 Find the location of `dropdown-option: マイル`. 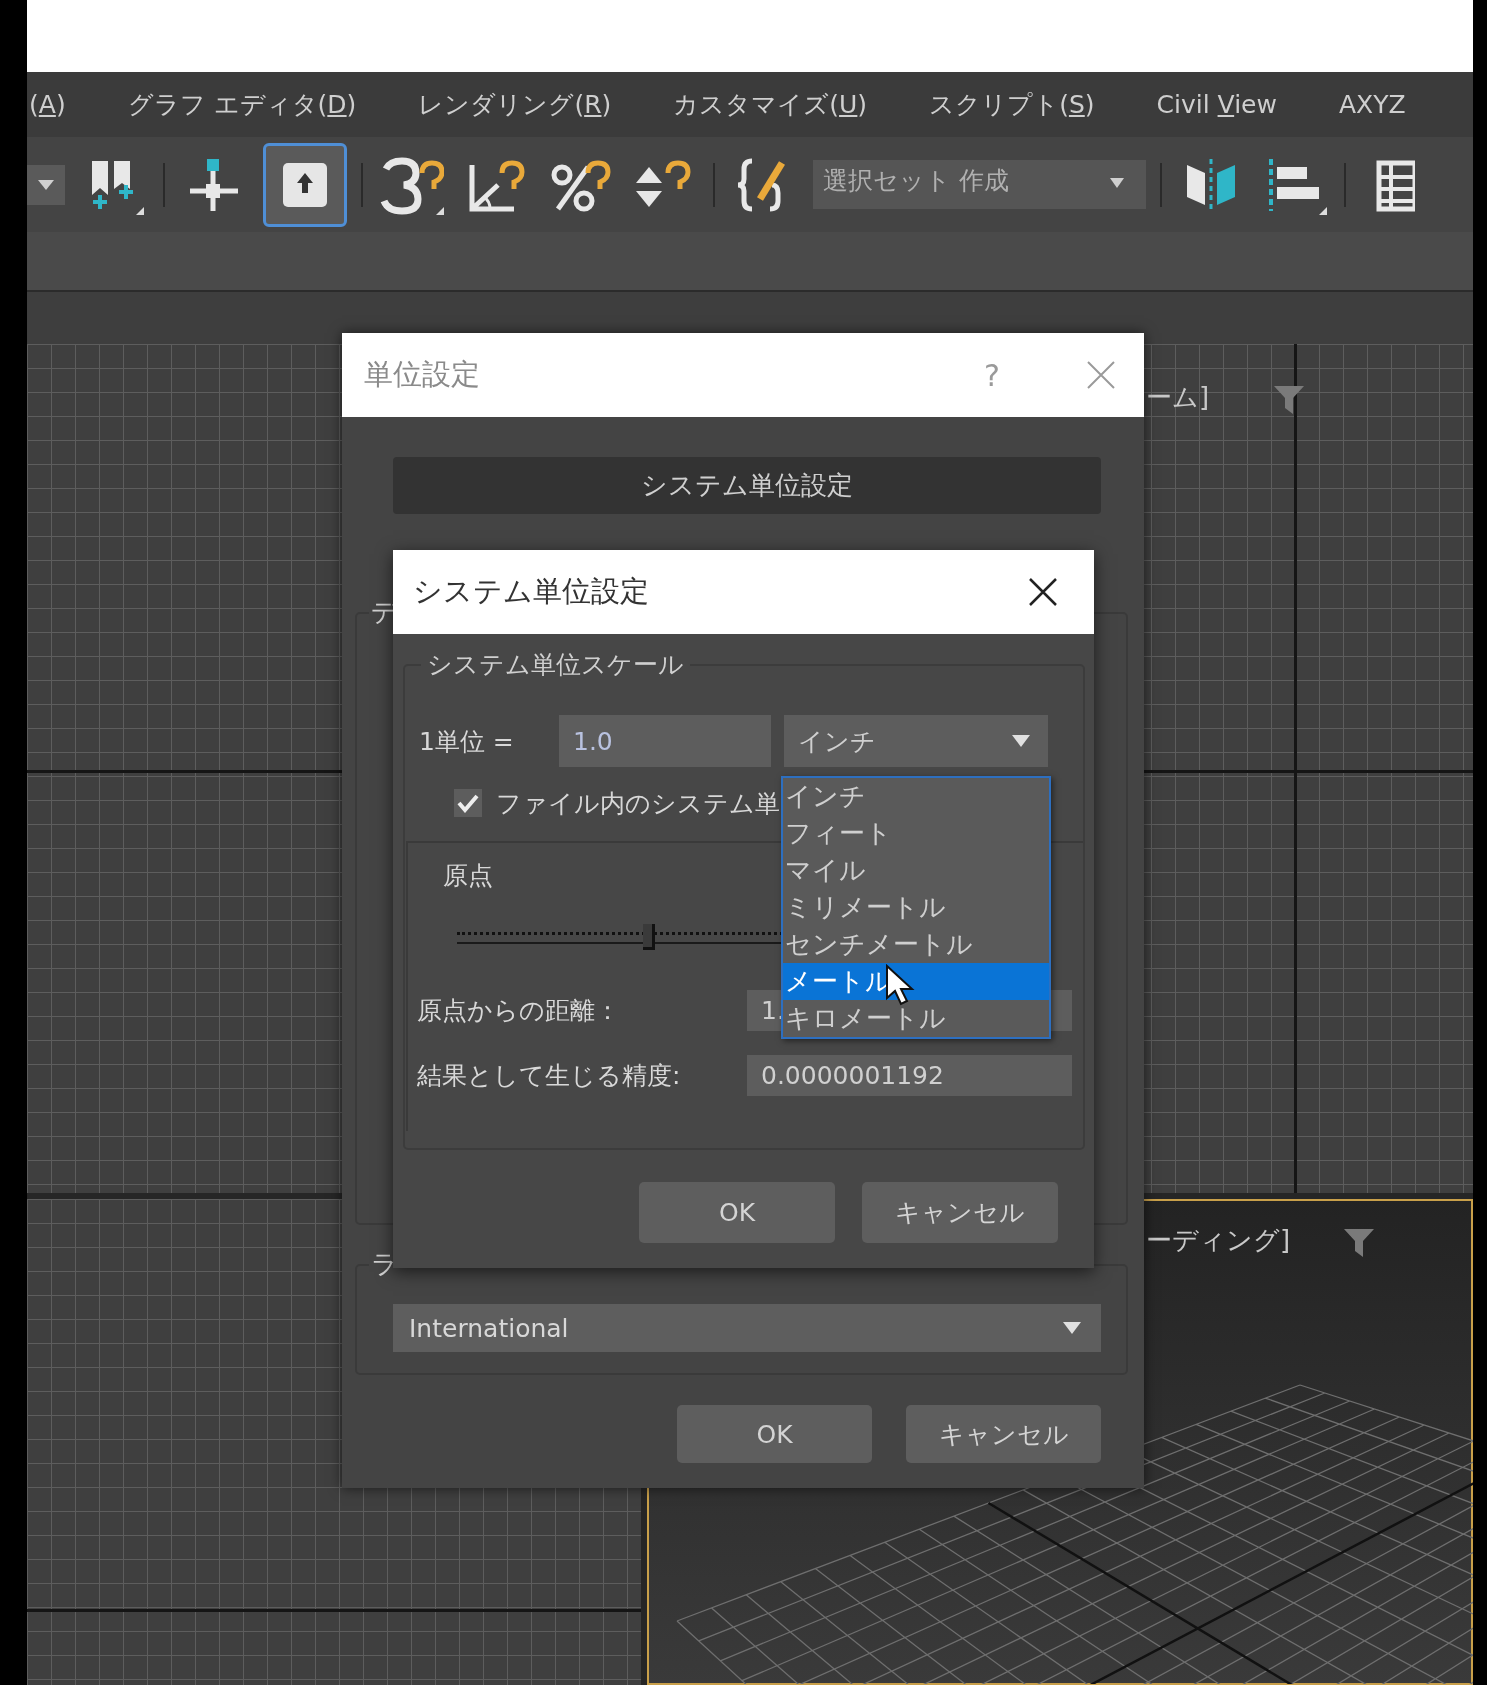

dropdown-option: マイル is located at coordinates (916, 870).